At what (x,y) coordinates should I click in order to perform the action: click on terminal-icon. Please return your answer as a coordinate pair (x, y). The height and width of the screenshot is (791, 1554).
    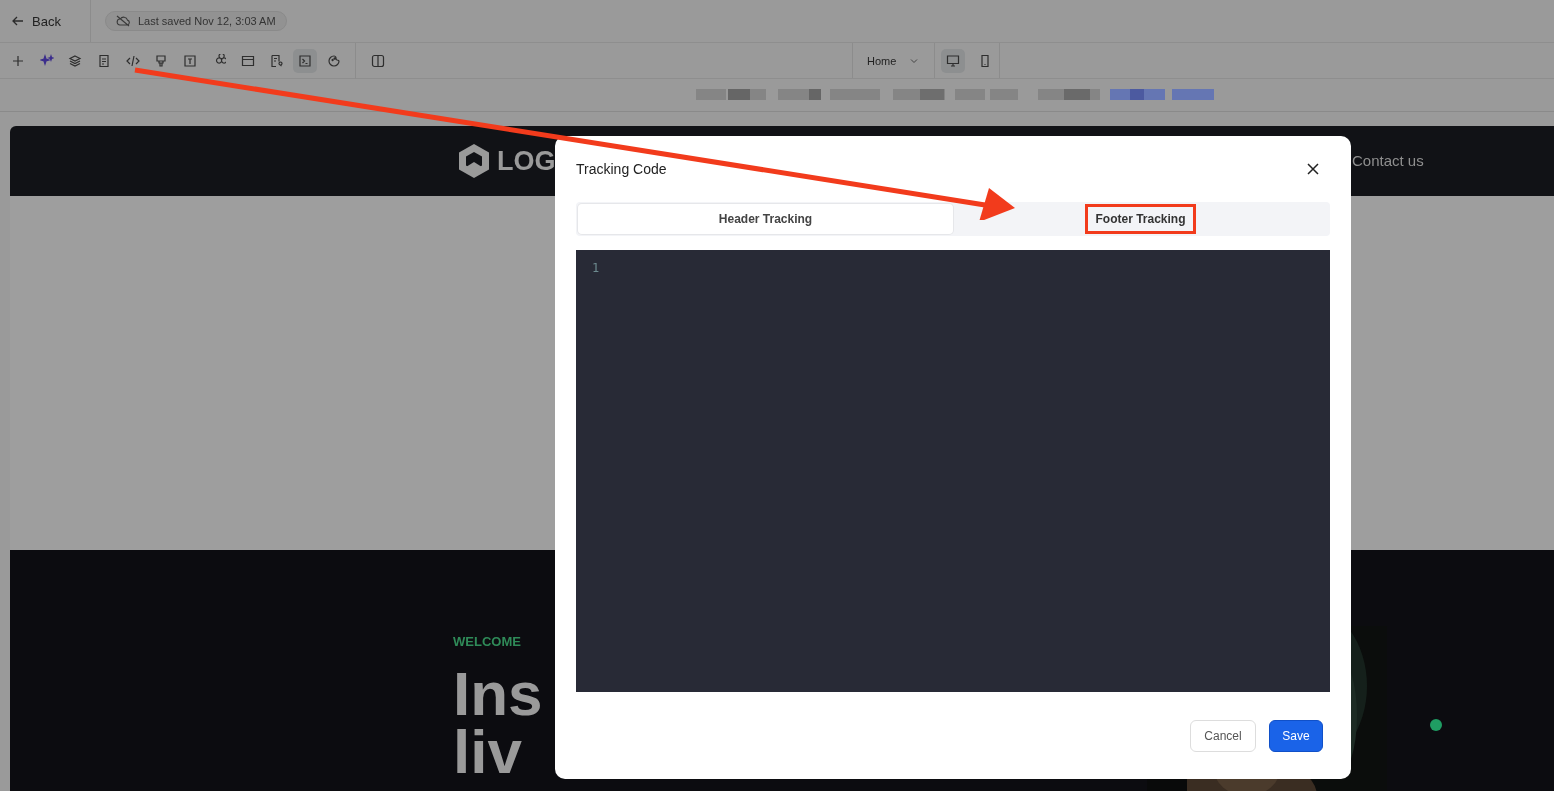
    Looking at the image, I should click on (304, 60).